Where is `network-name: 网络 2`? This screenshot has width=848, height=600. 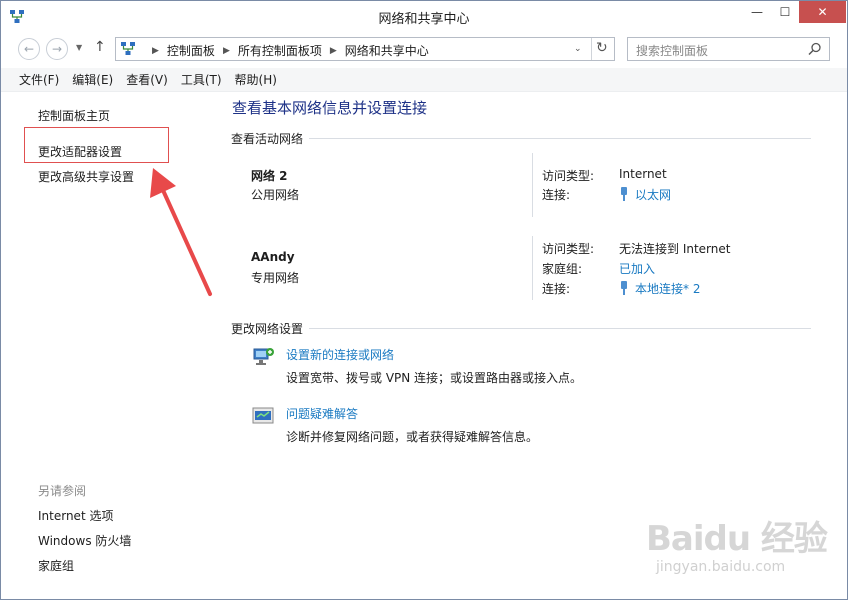
network-name: 网络 2 is located at coordinates (269, 176).